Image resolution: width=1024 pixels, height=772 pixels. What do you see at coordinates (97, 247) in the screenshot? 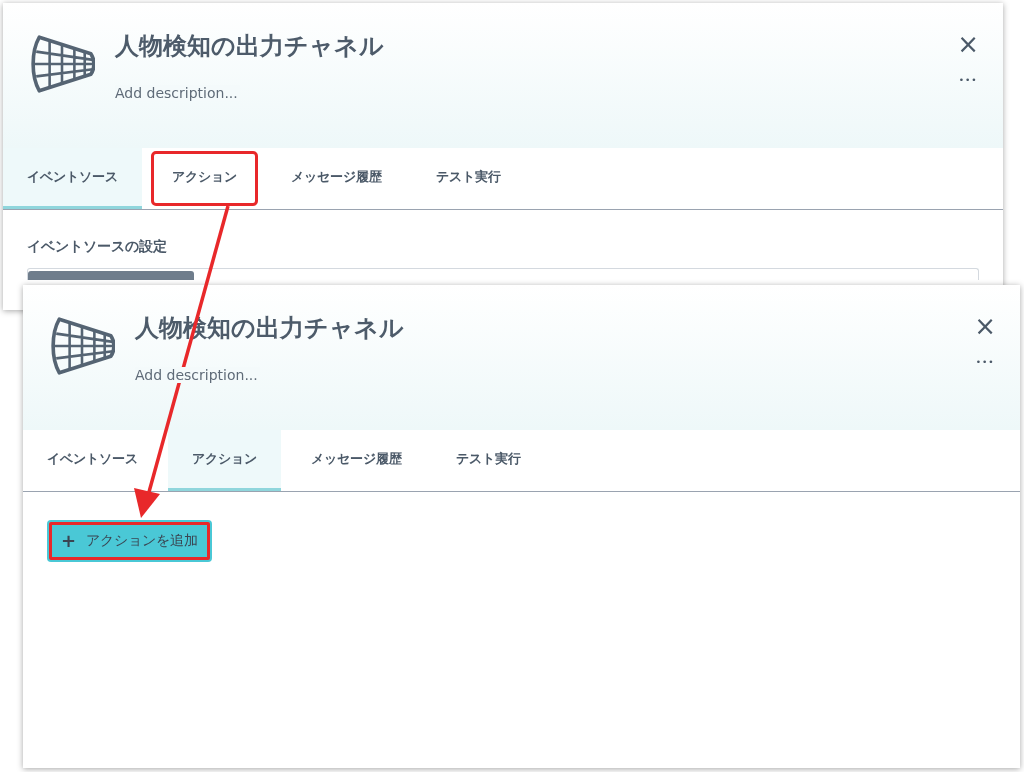
I see `section-title: イベントソースの設定` at bounding box center [97, 247].